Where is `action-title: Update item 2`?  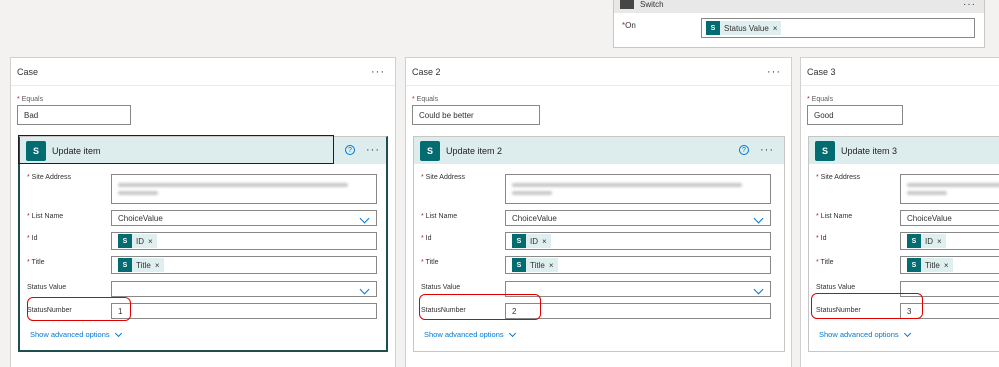
action-title: Update item 2 is located at coordinates (474, 150).